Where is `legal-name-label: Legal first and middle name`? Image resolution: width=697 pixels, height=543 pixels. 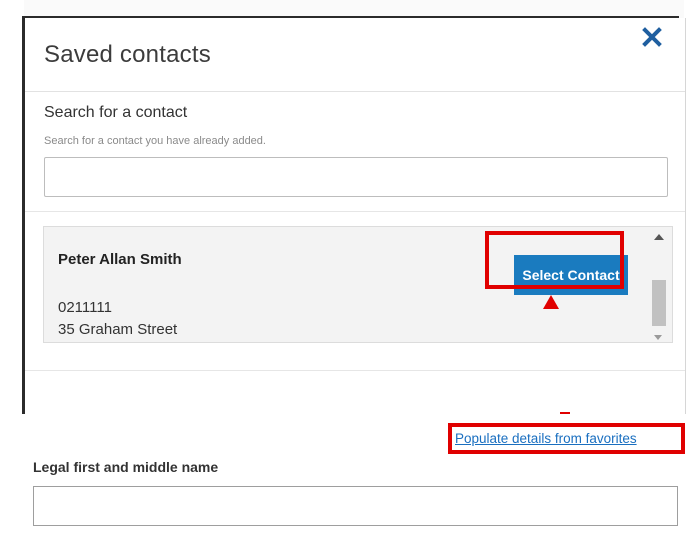
legal-name-label: Legal first and middle name is located at coordinates (126, 467).